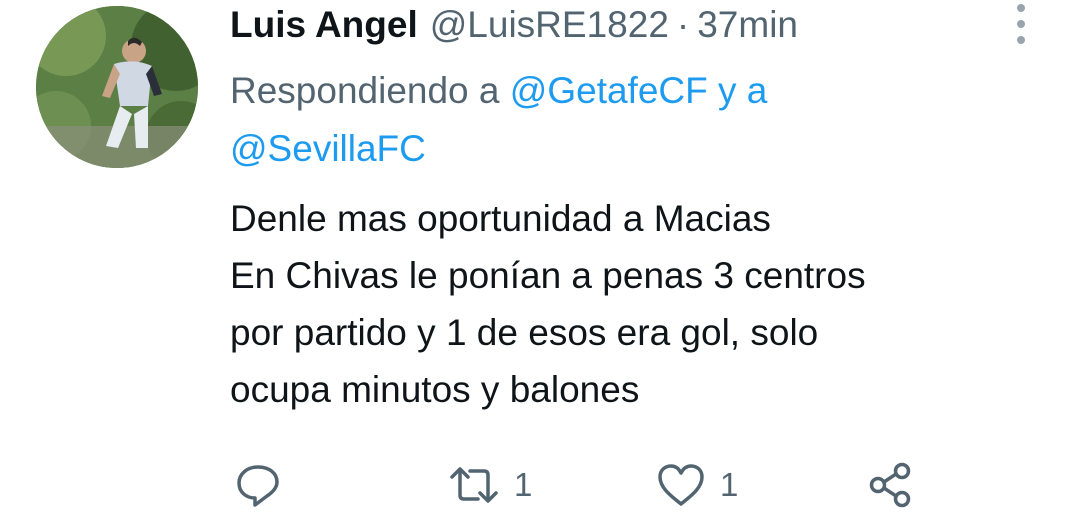 This screenshot has width=1080, height=531. I want to click on tweet-text-line: Denle mas oportunidad a Macias, so click(500, 218).